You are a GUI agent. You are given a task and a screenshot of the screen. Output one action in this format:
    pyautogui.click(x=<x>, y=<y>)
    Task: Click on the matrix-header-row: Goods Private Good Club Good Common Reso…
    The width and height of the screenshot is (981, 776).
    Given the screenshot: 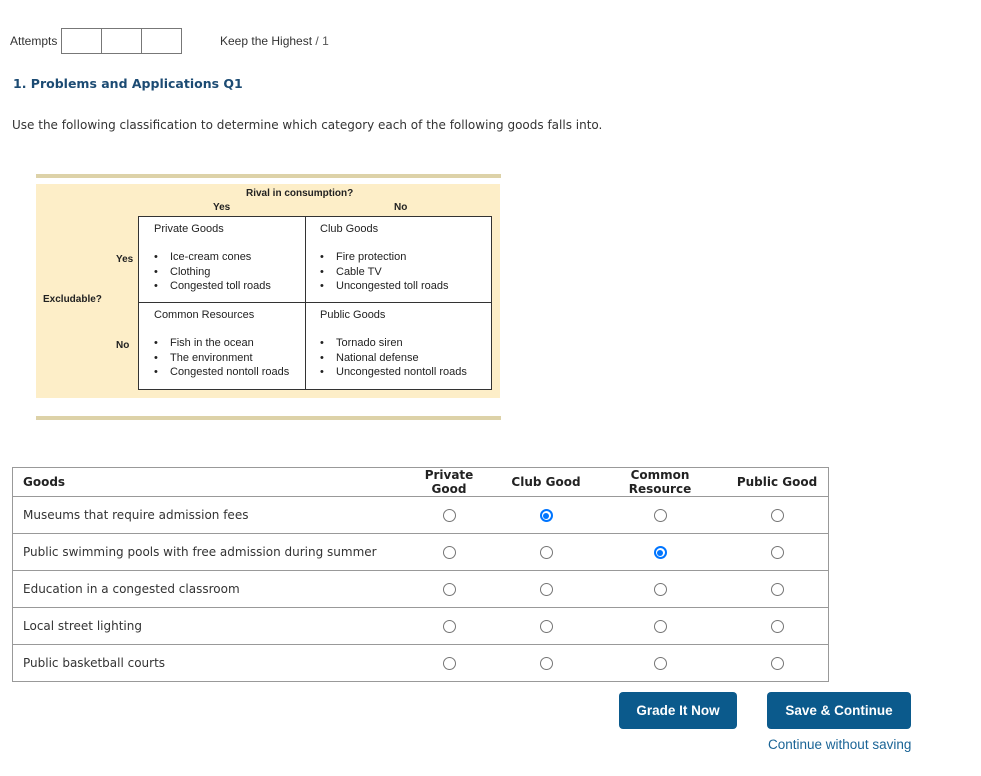 What is the action you would take?
    pyautogui.click(x=420, y=482)
    